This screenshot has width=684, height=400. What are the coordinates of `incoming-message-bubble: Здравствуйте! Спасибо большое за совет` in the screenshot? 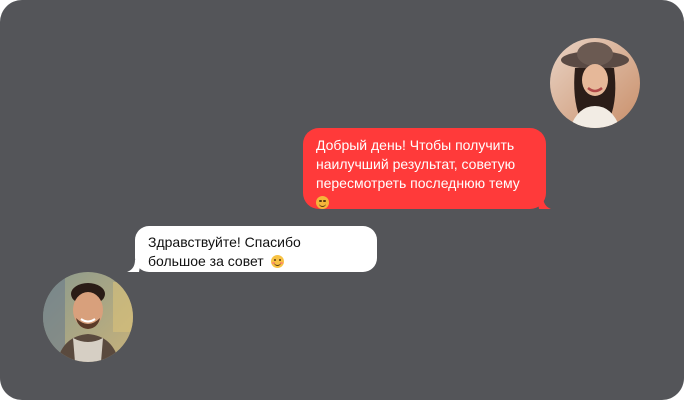 It's located at (256, 249).